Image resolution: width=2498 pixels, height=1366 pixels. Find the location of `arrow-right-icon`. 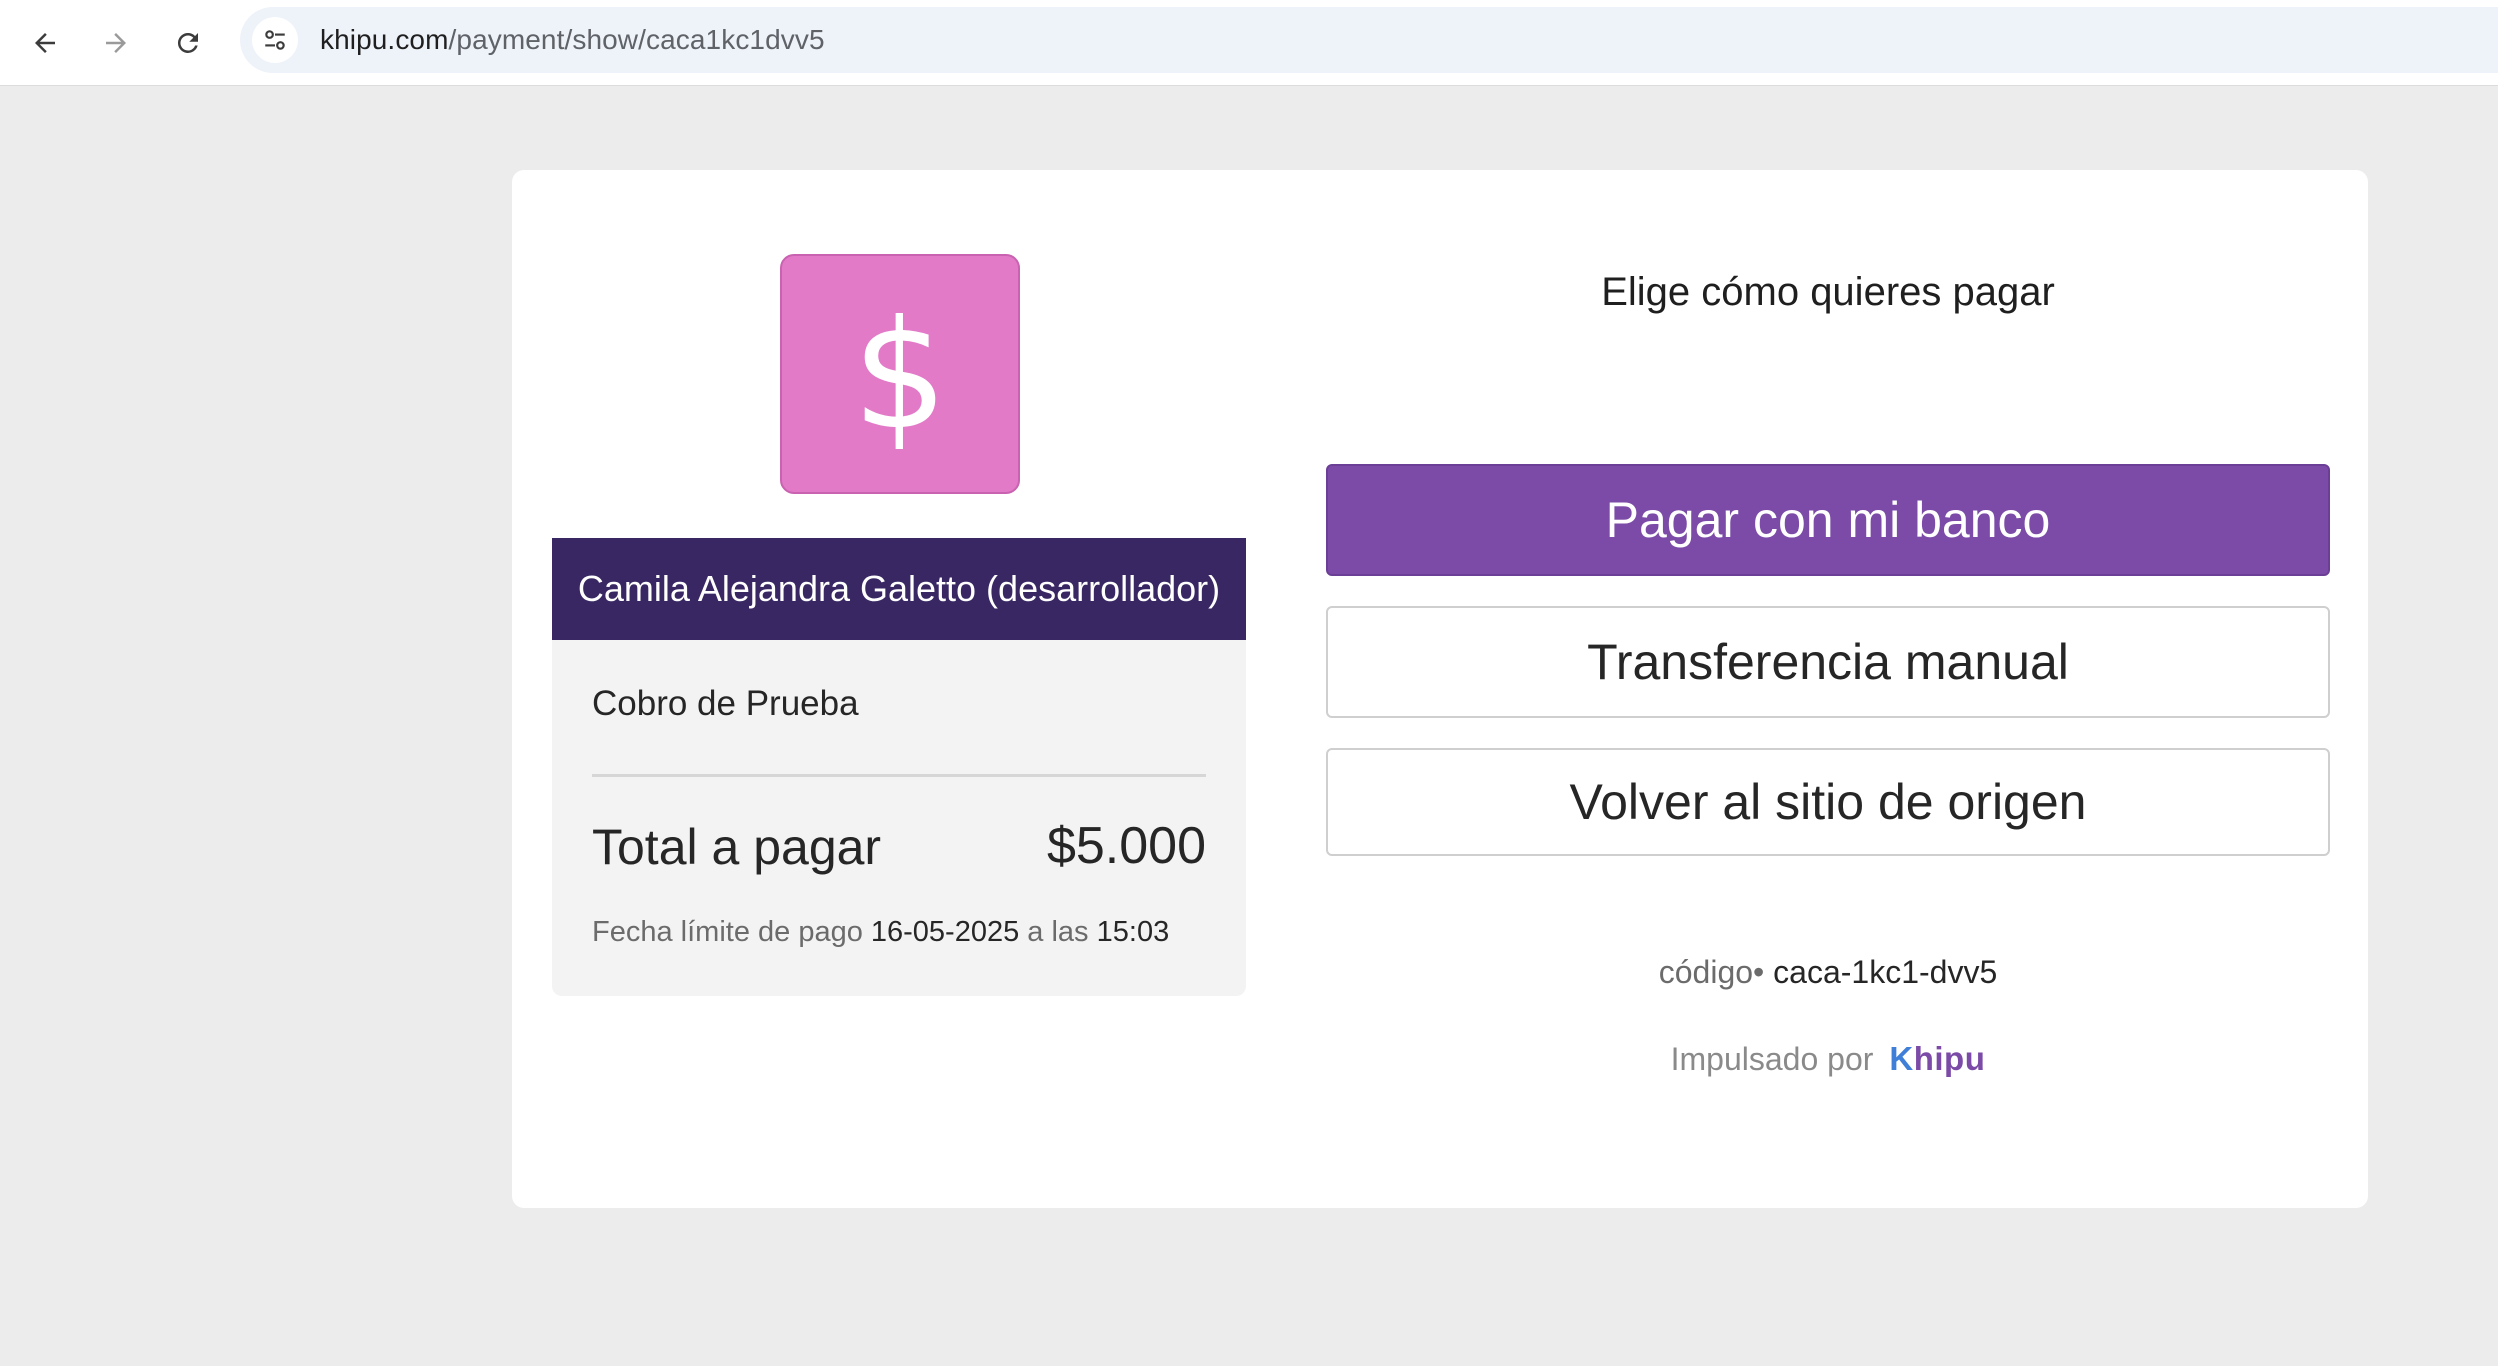

arrow-right-icon is located at coordinates (116, 43).